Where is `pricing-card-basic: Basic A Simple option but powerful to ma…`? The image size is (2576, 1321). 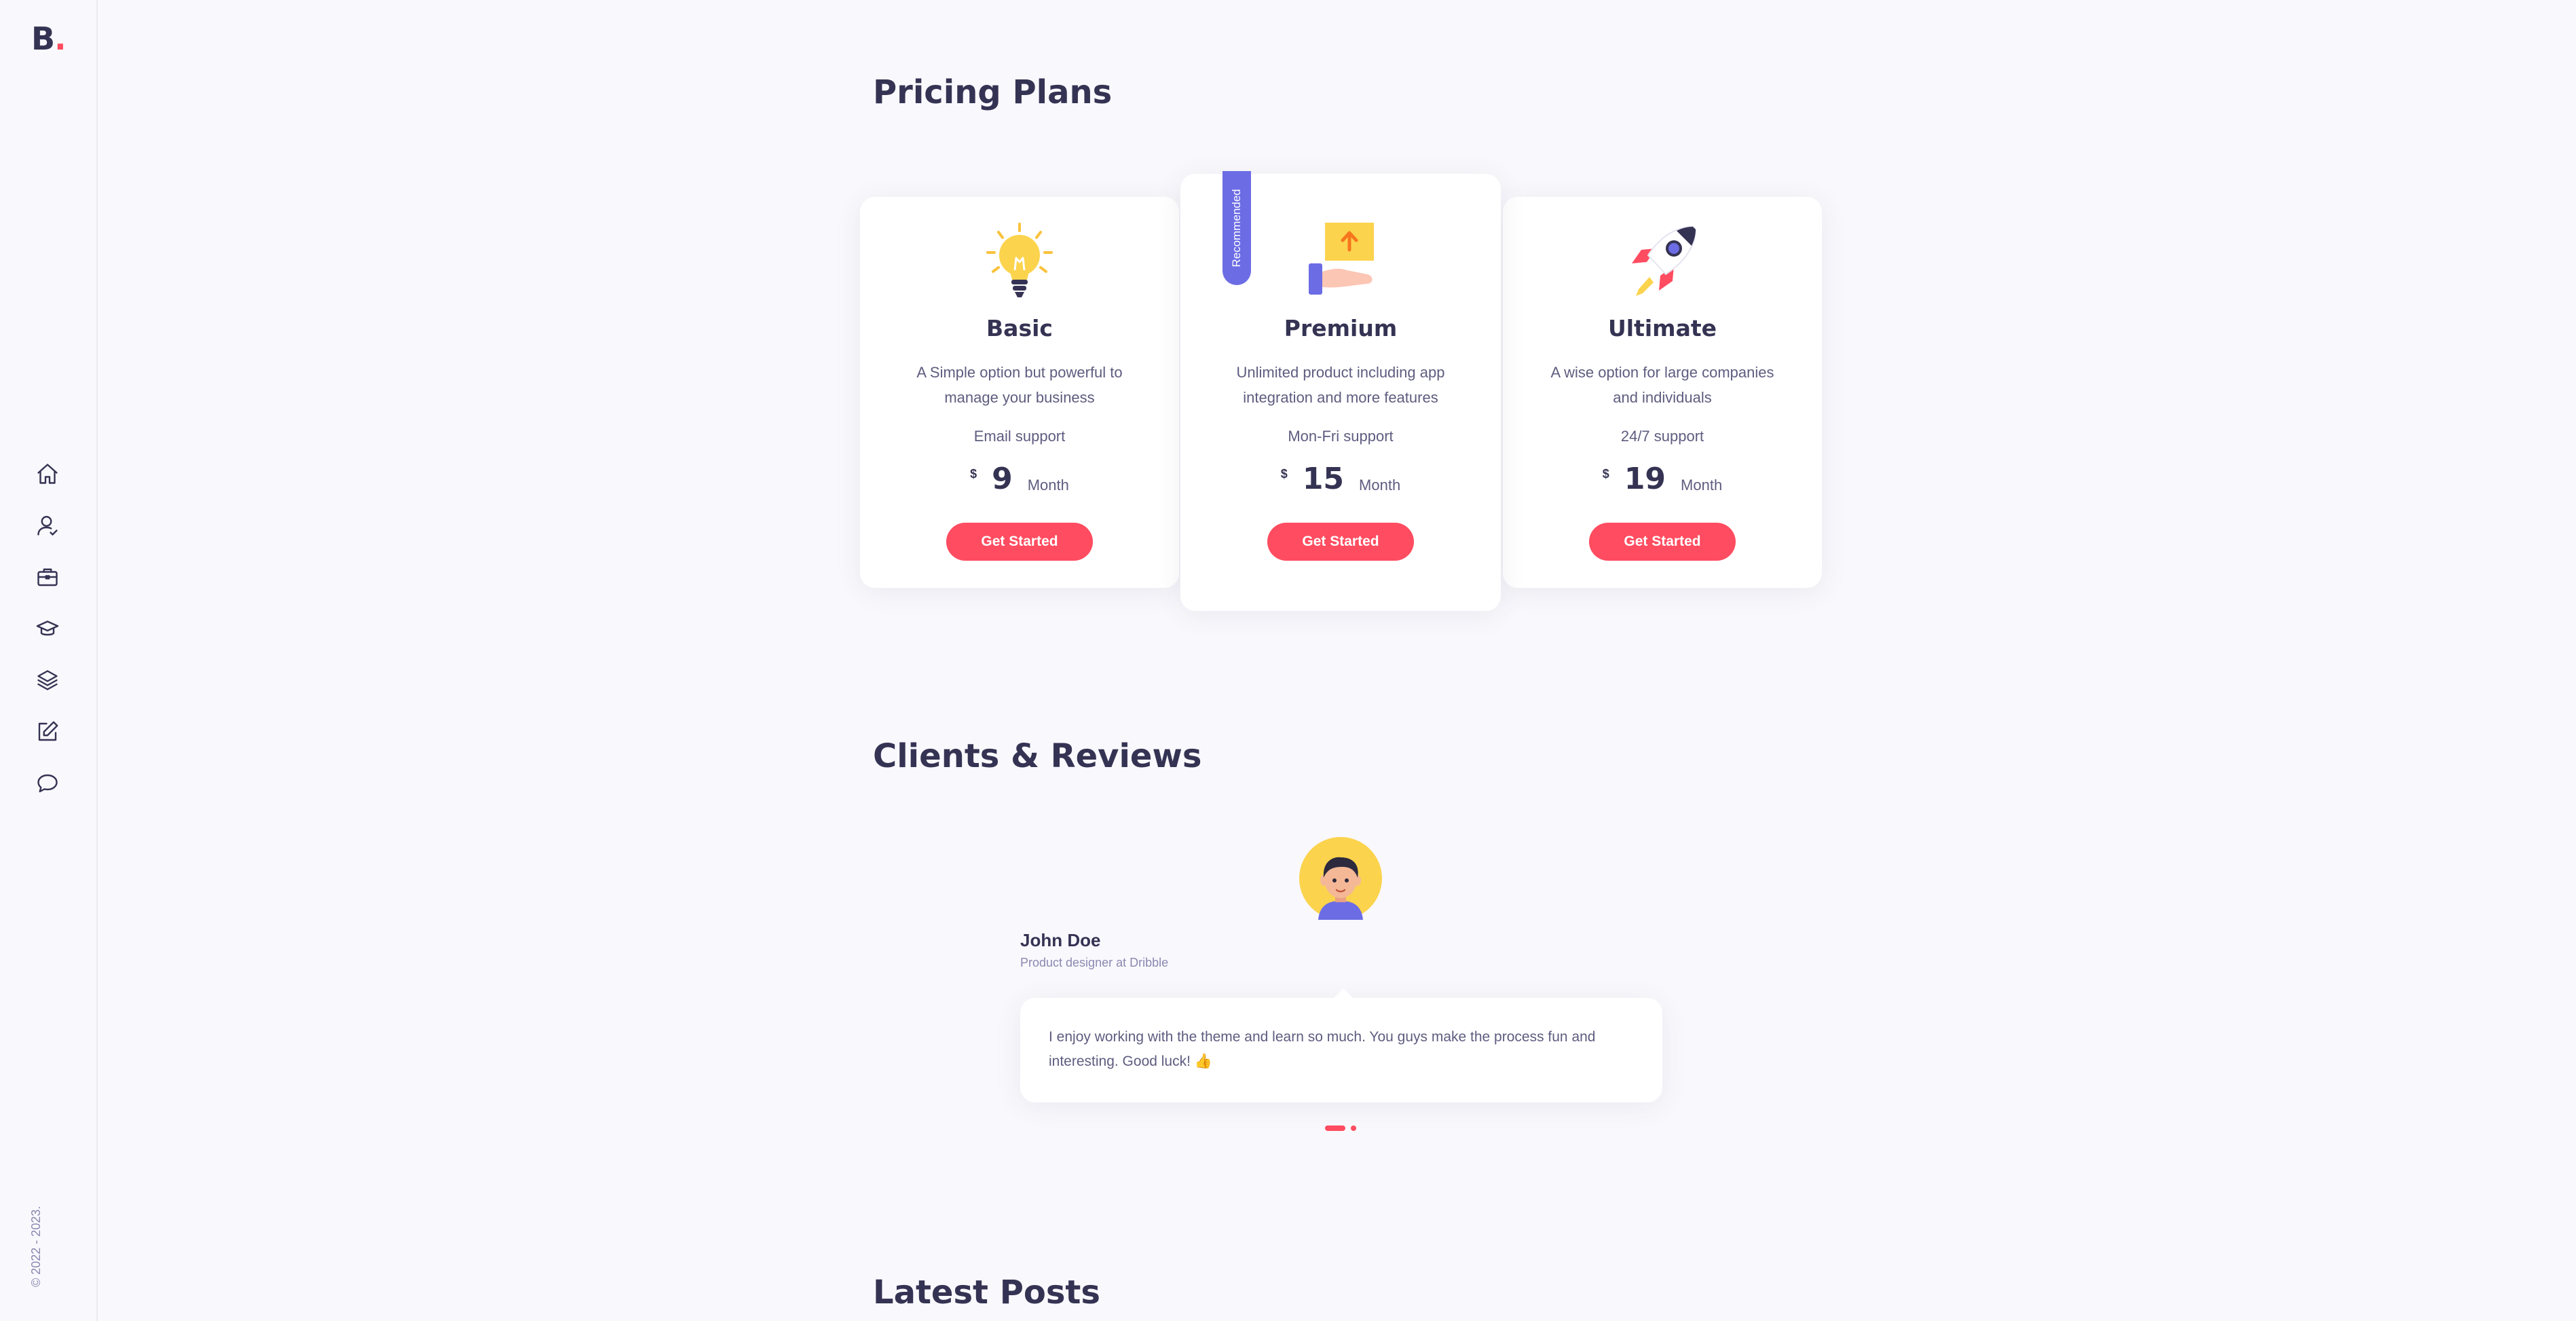 pricing-card-basic: Basic A Simple option but powerful to ma… is located at coordinates (1020, 392).